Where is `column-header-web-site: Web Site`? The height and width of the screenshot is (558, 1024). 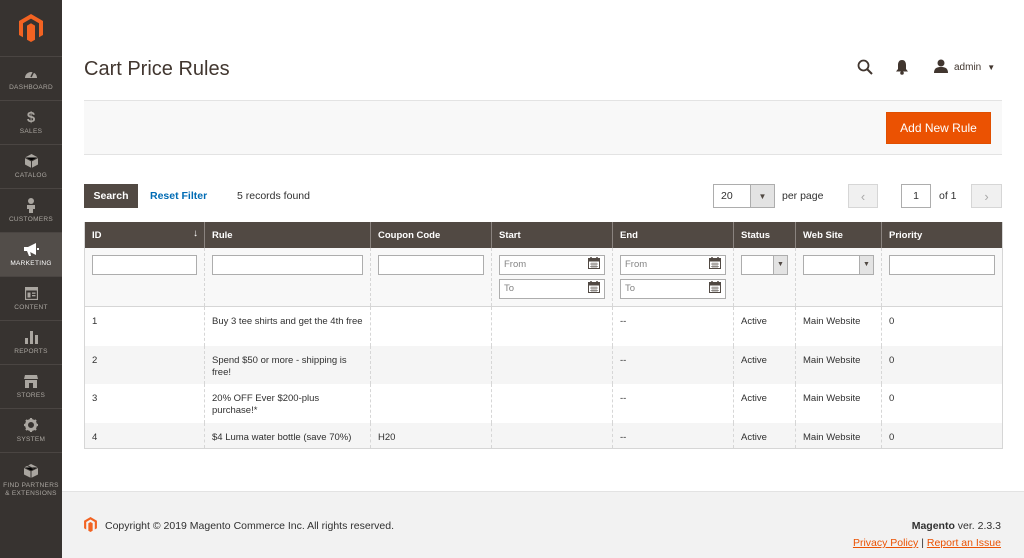
column-header-web-site: Web Site is located at coordinates (838, 235).